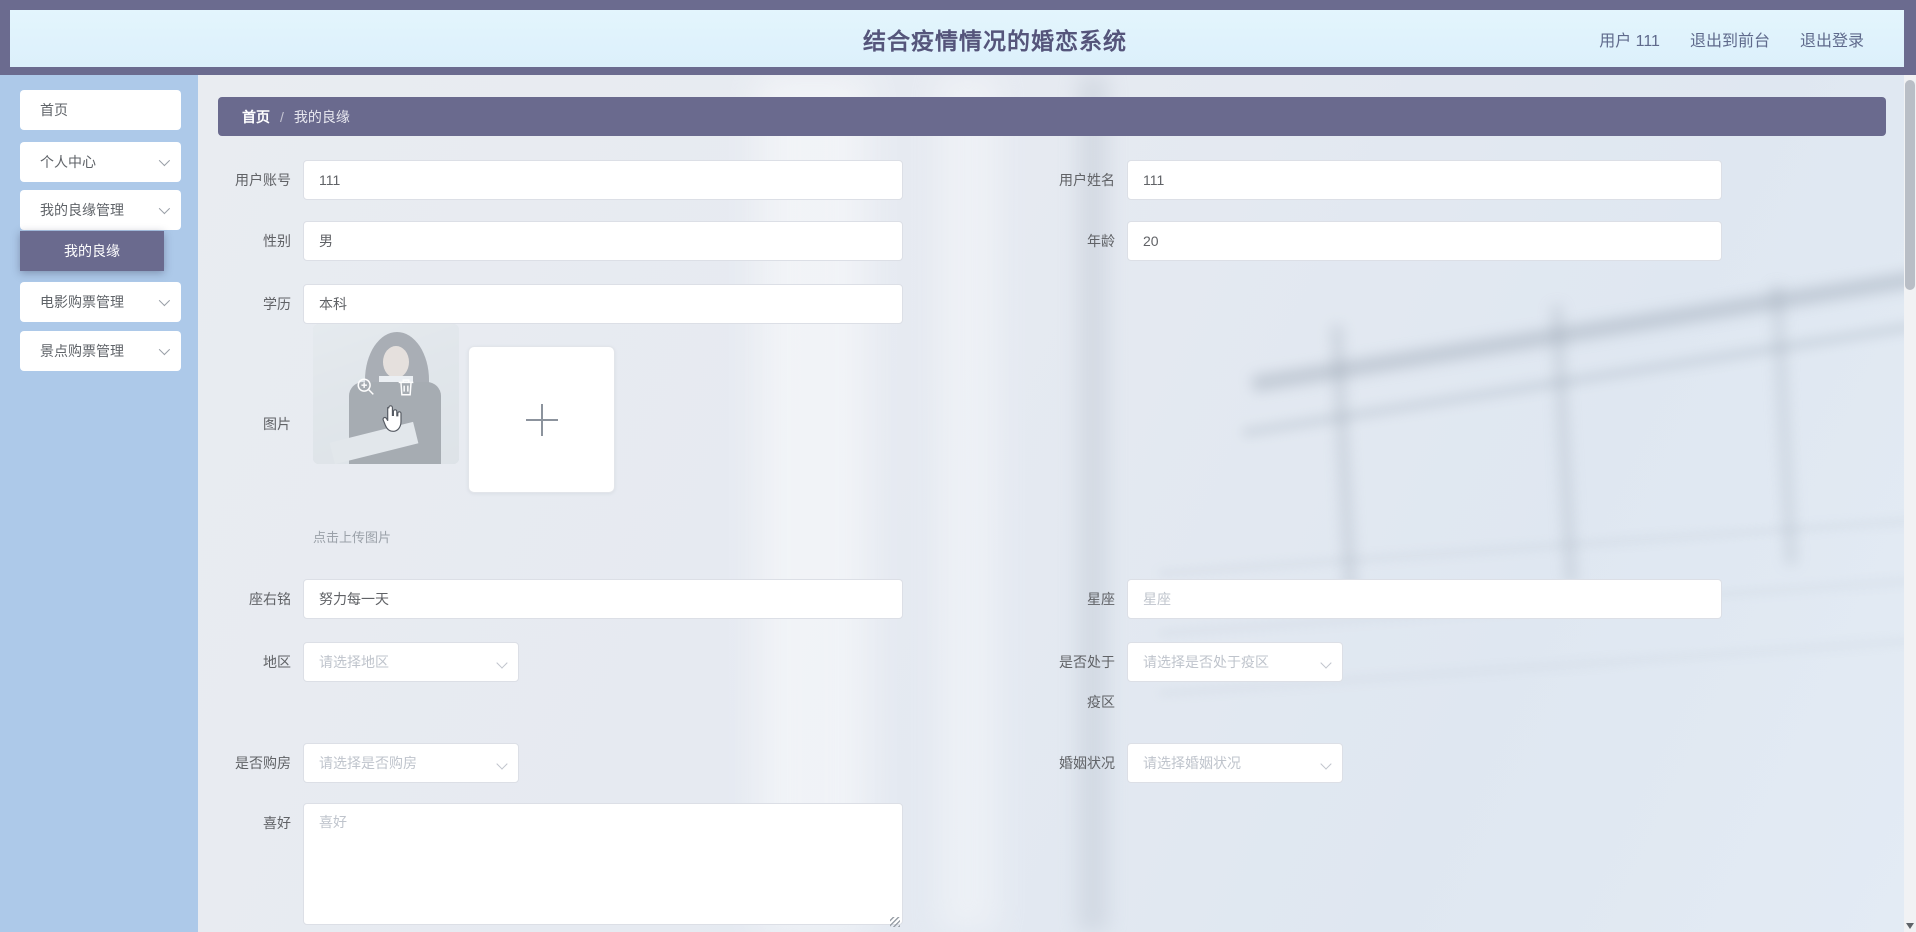 This screenshot has height=932, width=1916. I want to click on house-select: 请选择是否购房, so click(411, 763).